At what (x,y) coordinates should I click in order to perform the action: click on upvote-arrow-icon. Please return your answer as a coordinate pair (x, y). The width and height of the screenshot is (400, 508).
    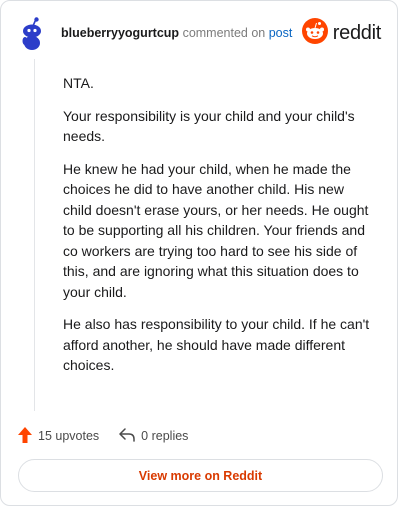
    Looking at the image, I should click on (25, 436).